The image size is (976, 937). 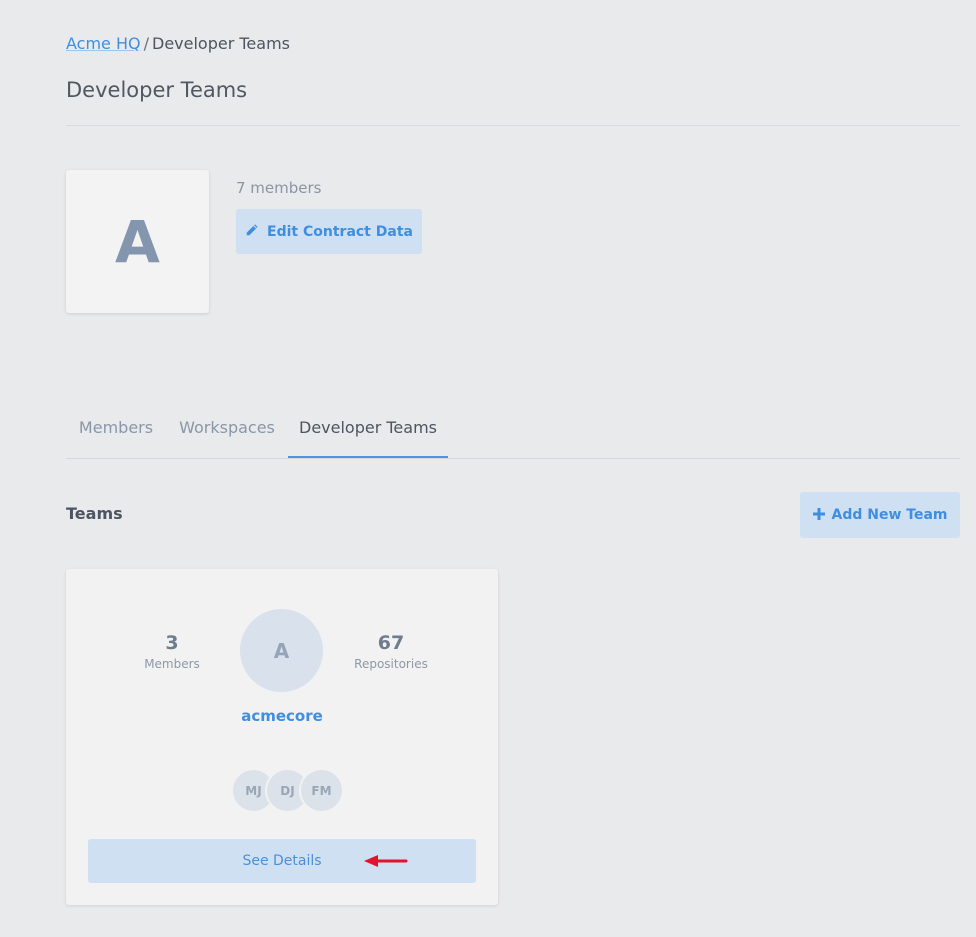 I want to click on arrow-left-icon, so click(x=385, y=861).